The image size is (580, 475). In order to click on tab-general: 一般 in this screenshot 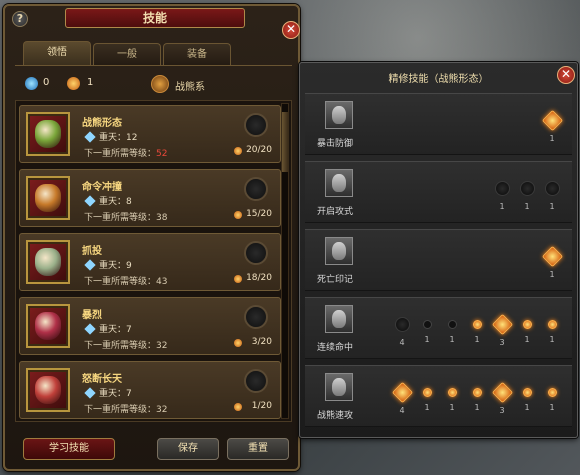, I will do `click(127, 54)`.